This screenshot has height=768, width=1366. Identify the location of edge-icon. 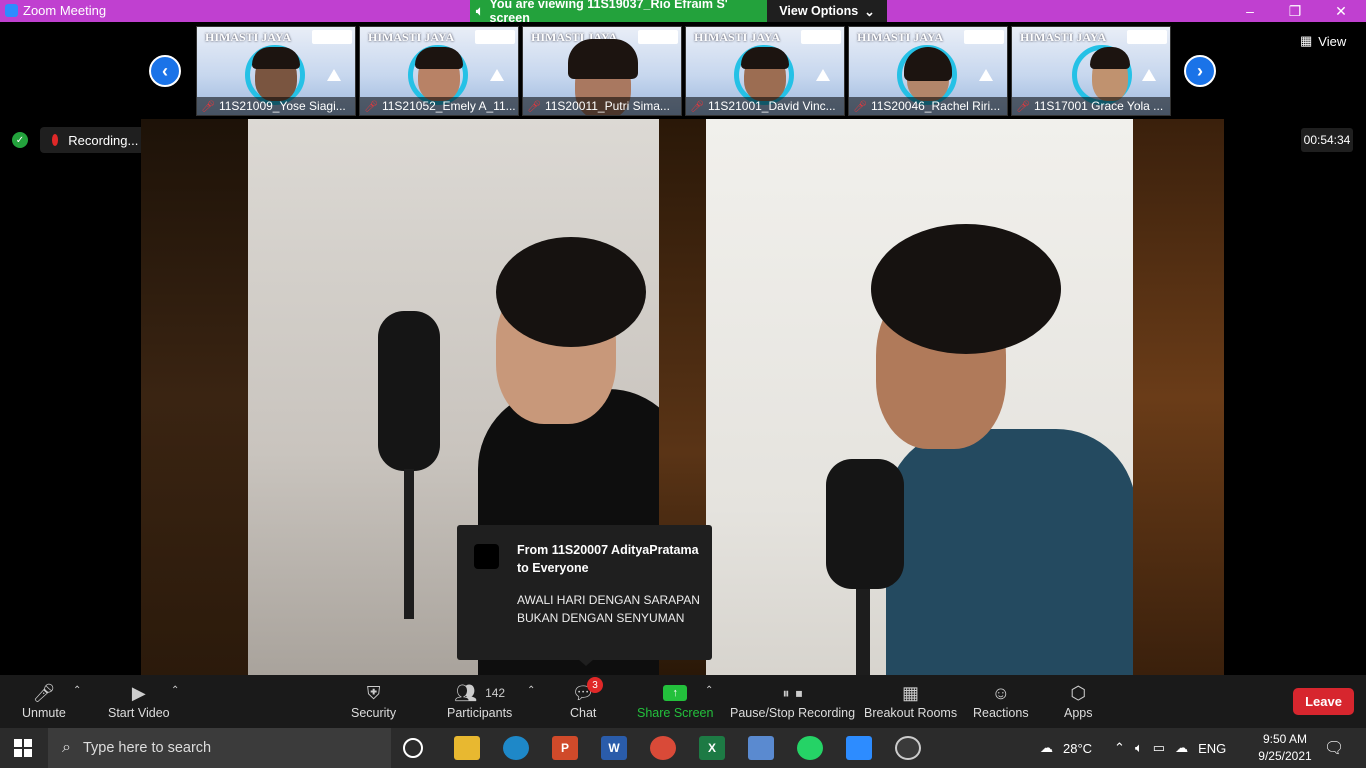
(516, 748).